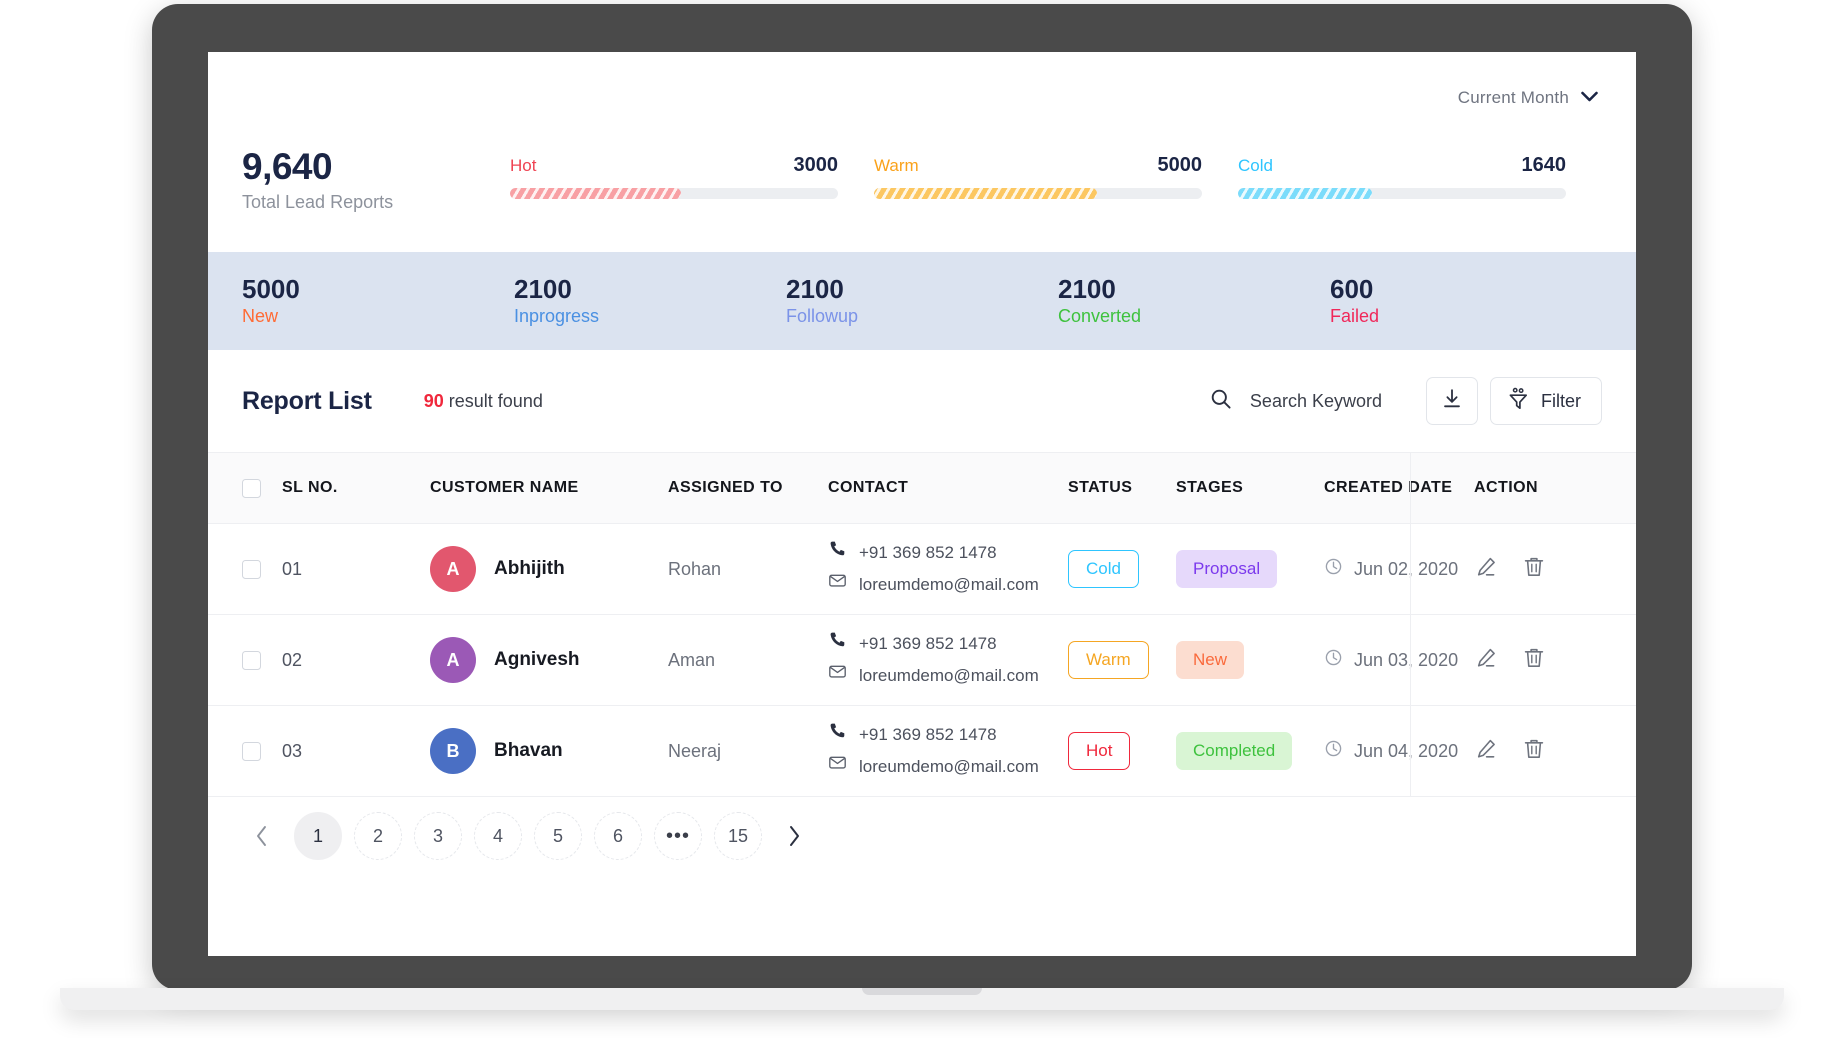  I want to click on filter-button: Filter, so click(1546, 401).